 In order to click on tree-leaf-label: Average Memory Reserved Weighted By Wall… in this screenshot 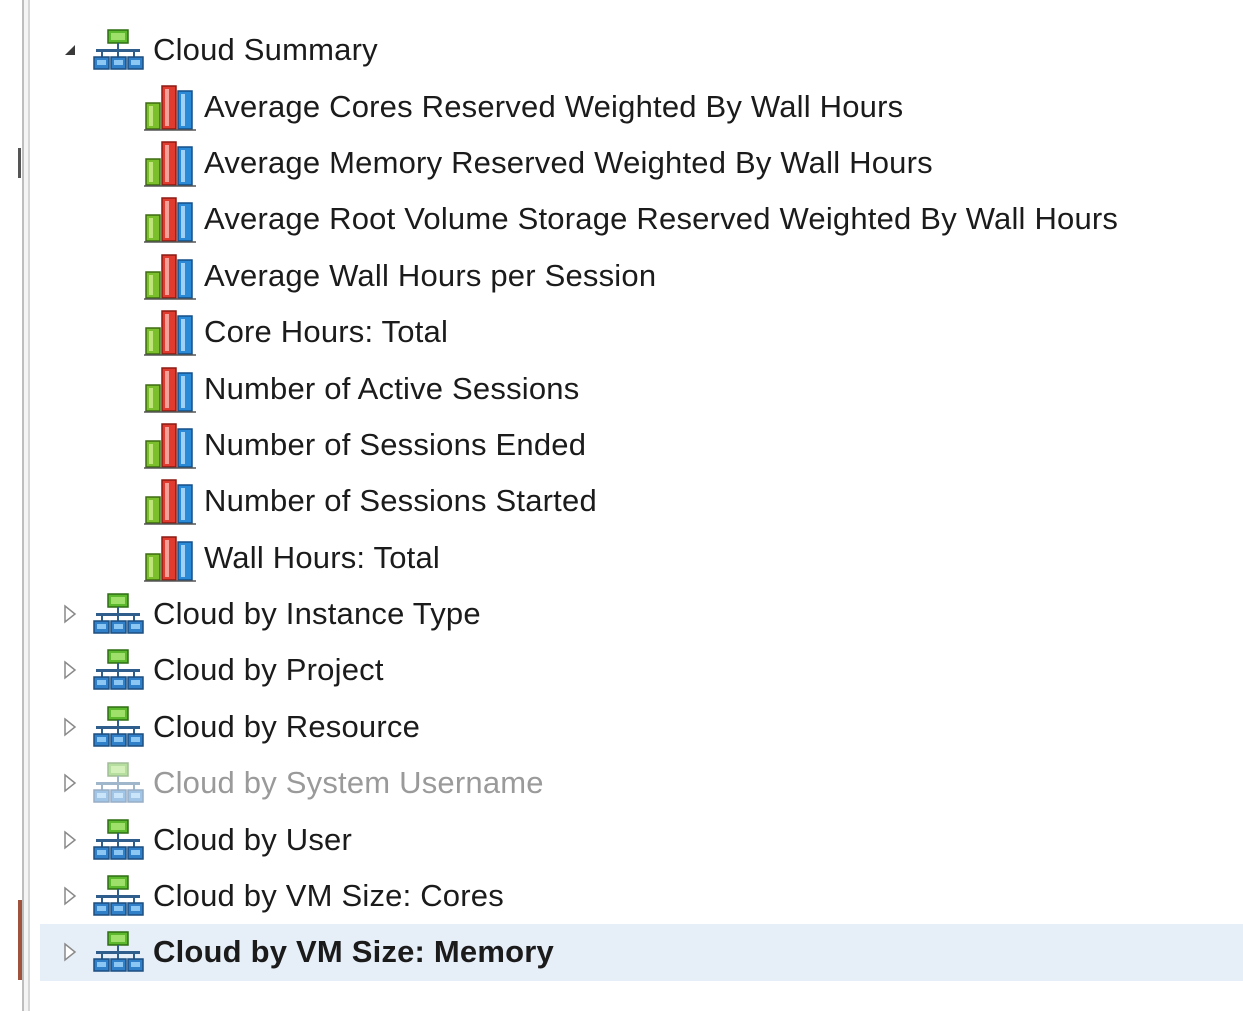, I will do `click(568, 162)`.